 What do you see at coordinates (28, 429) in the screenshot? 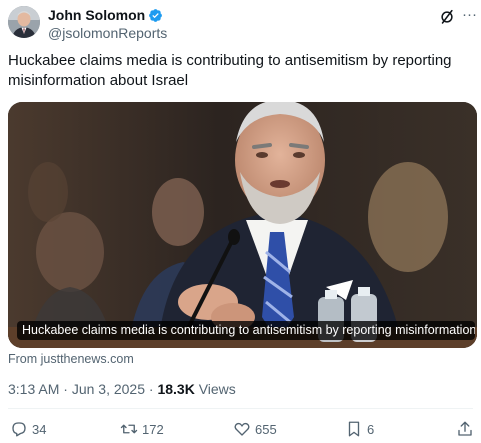
I see `reply-button: 34` at bounding box center [28, 429].